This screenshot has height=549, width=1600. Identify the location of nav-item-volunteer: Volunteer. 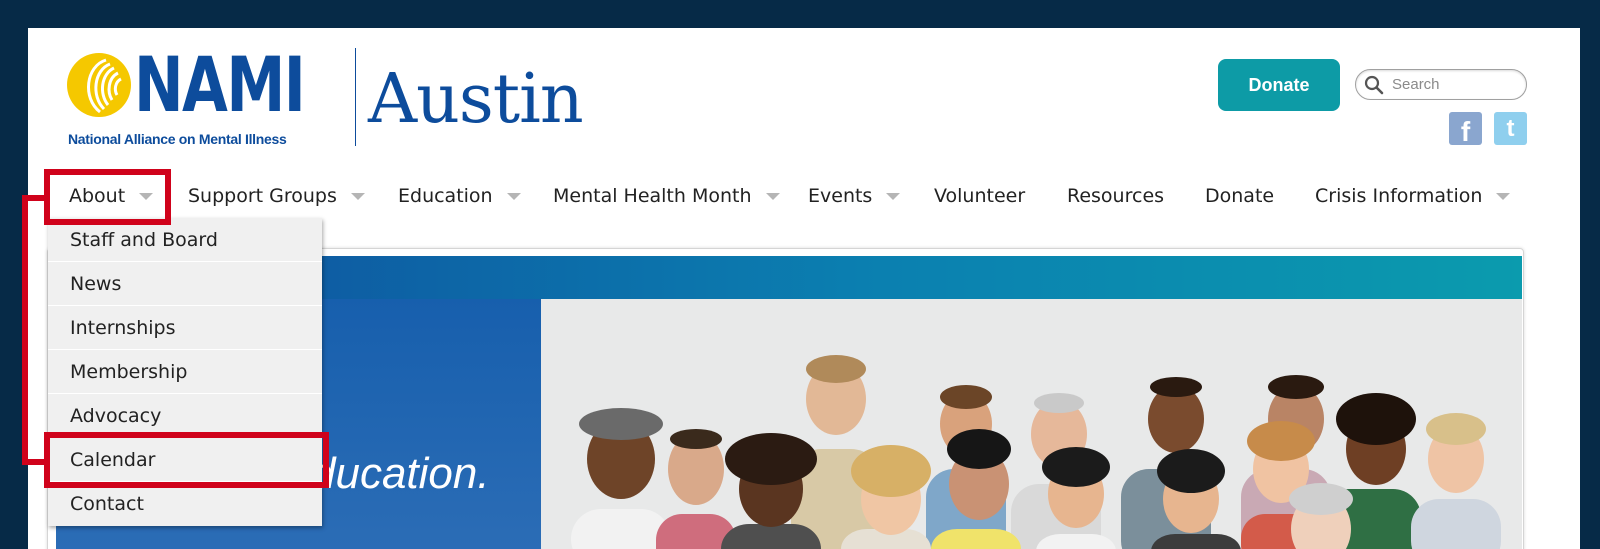
(979, 196).